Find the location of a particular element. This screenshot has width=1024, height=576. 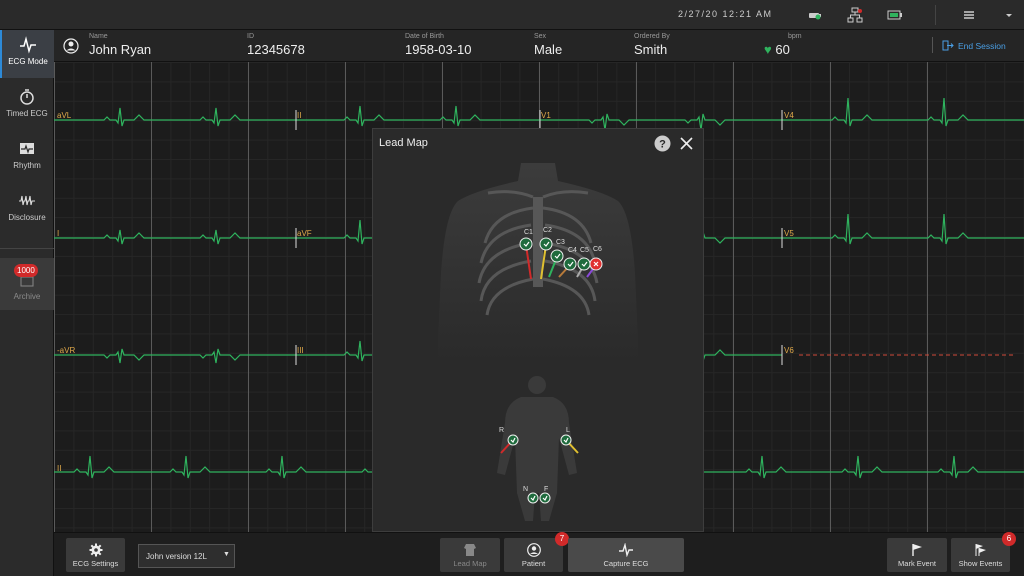

torso-icon is located at coordinates (470, 550).